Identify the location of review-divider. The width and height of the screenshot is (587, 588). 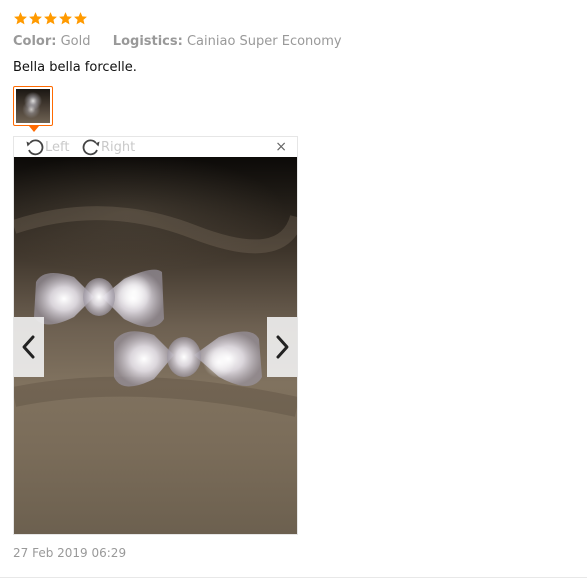
(293, 577).